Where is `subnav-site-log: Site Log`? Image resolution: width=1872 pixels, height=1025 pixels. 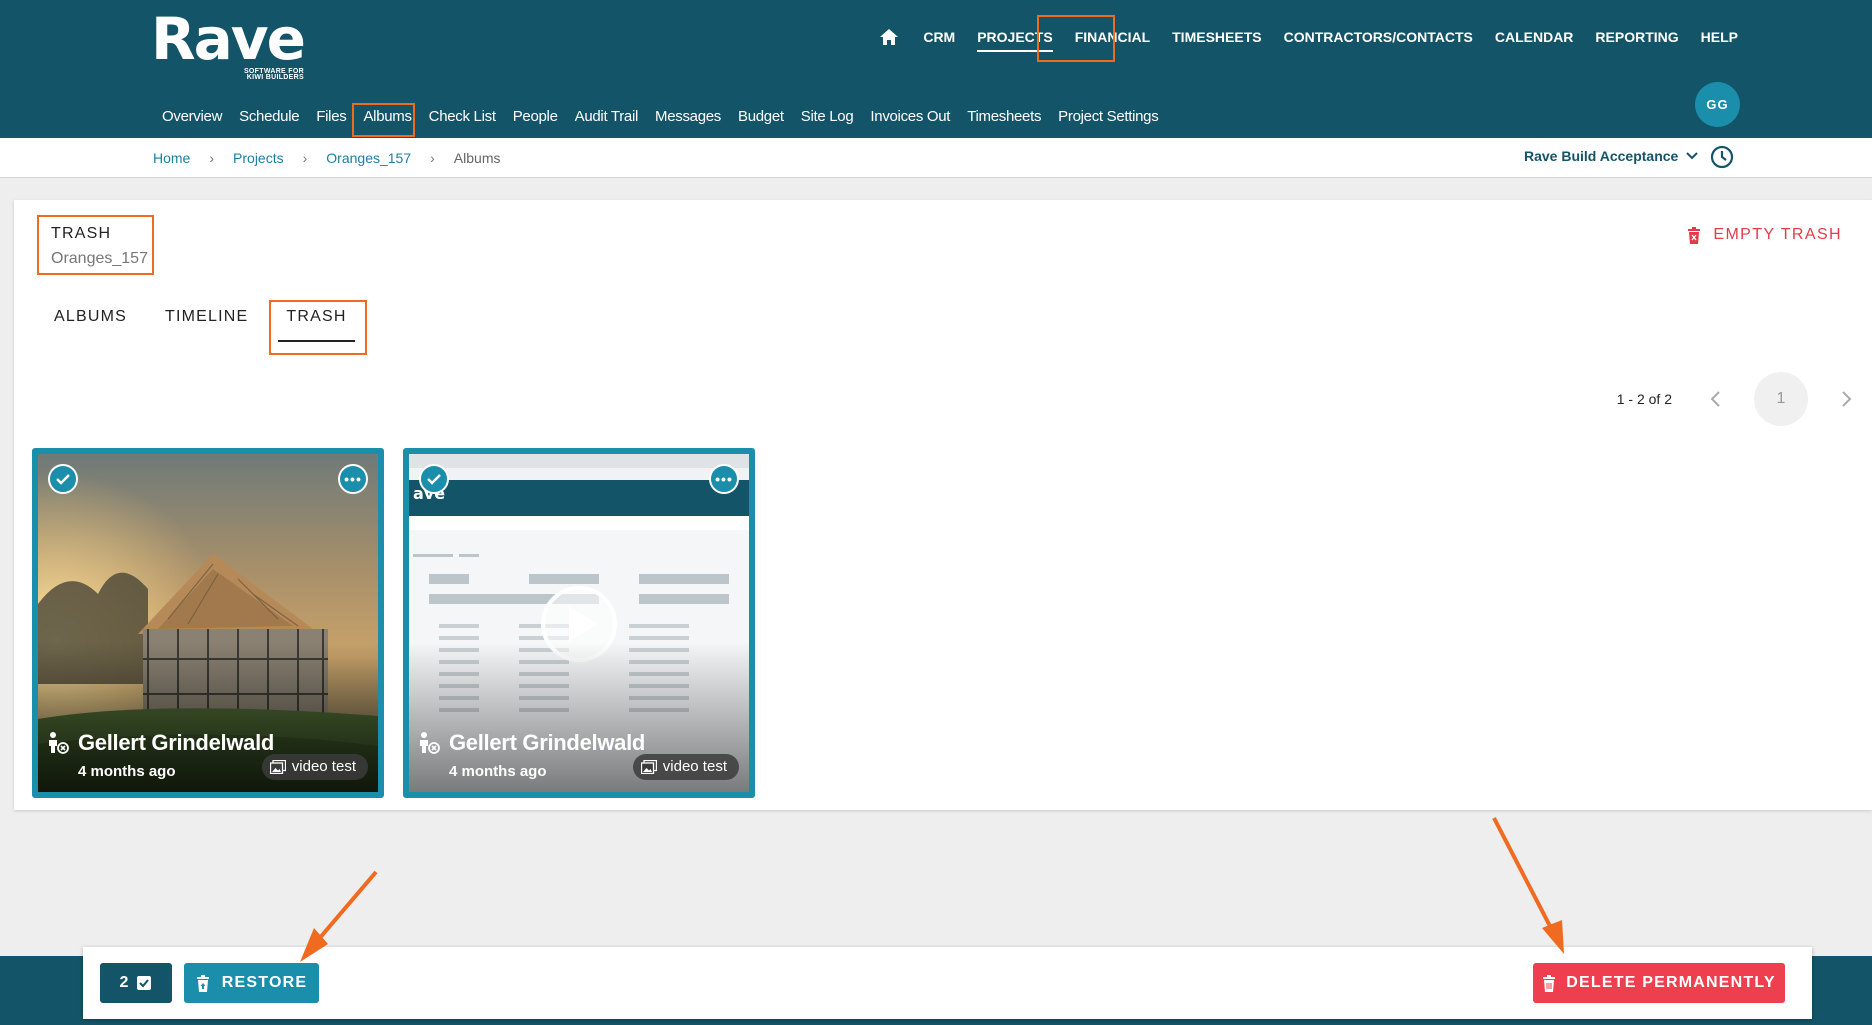 subnav-site-log: Site Log is located at coordinates (827, 116).